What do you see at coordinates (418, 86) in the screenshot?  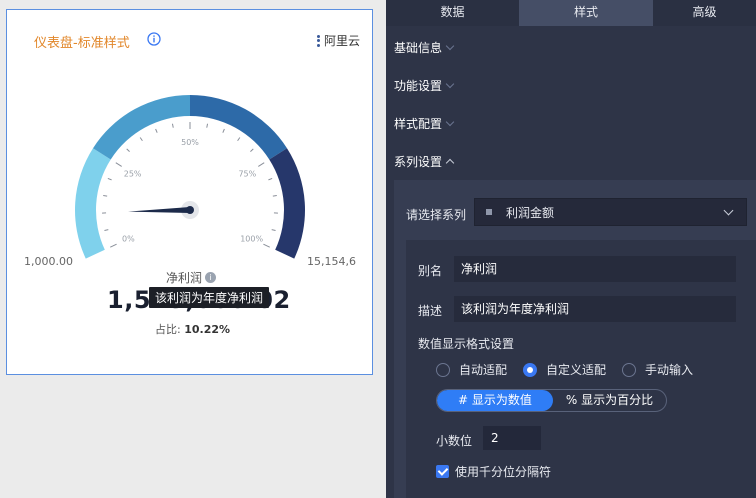 I see `section-features-label: 功能设置` at bounding box center [418, 86].